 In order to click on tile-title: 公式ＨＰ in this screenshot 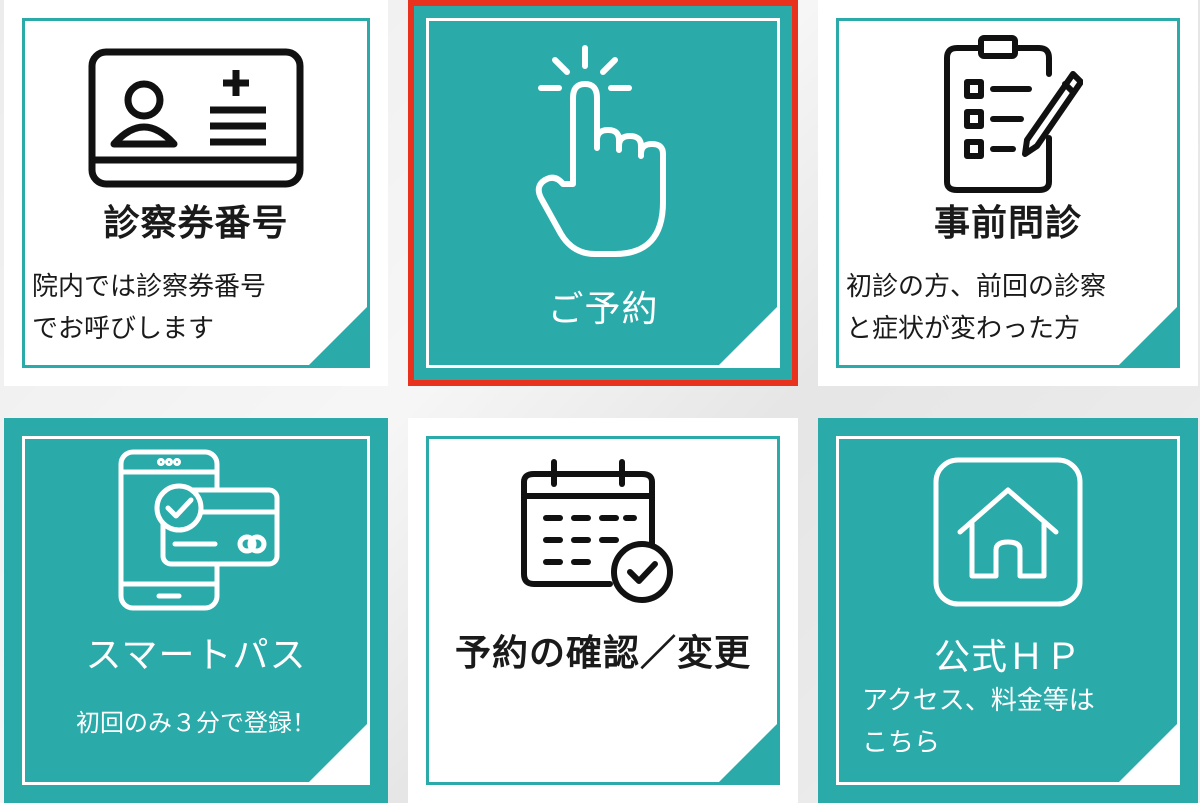, I will do `click(1007, 657)`.